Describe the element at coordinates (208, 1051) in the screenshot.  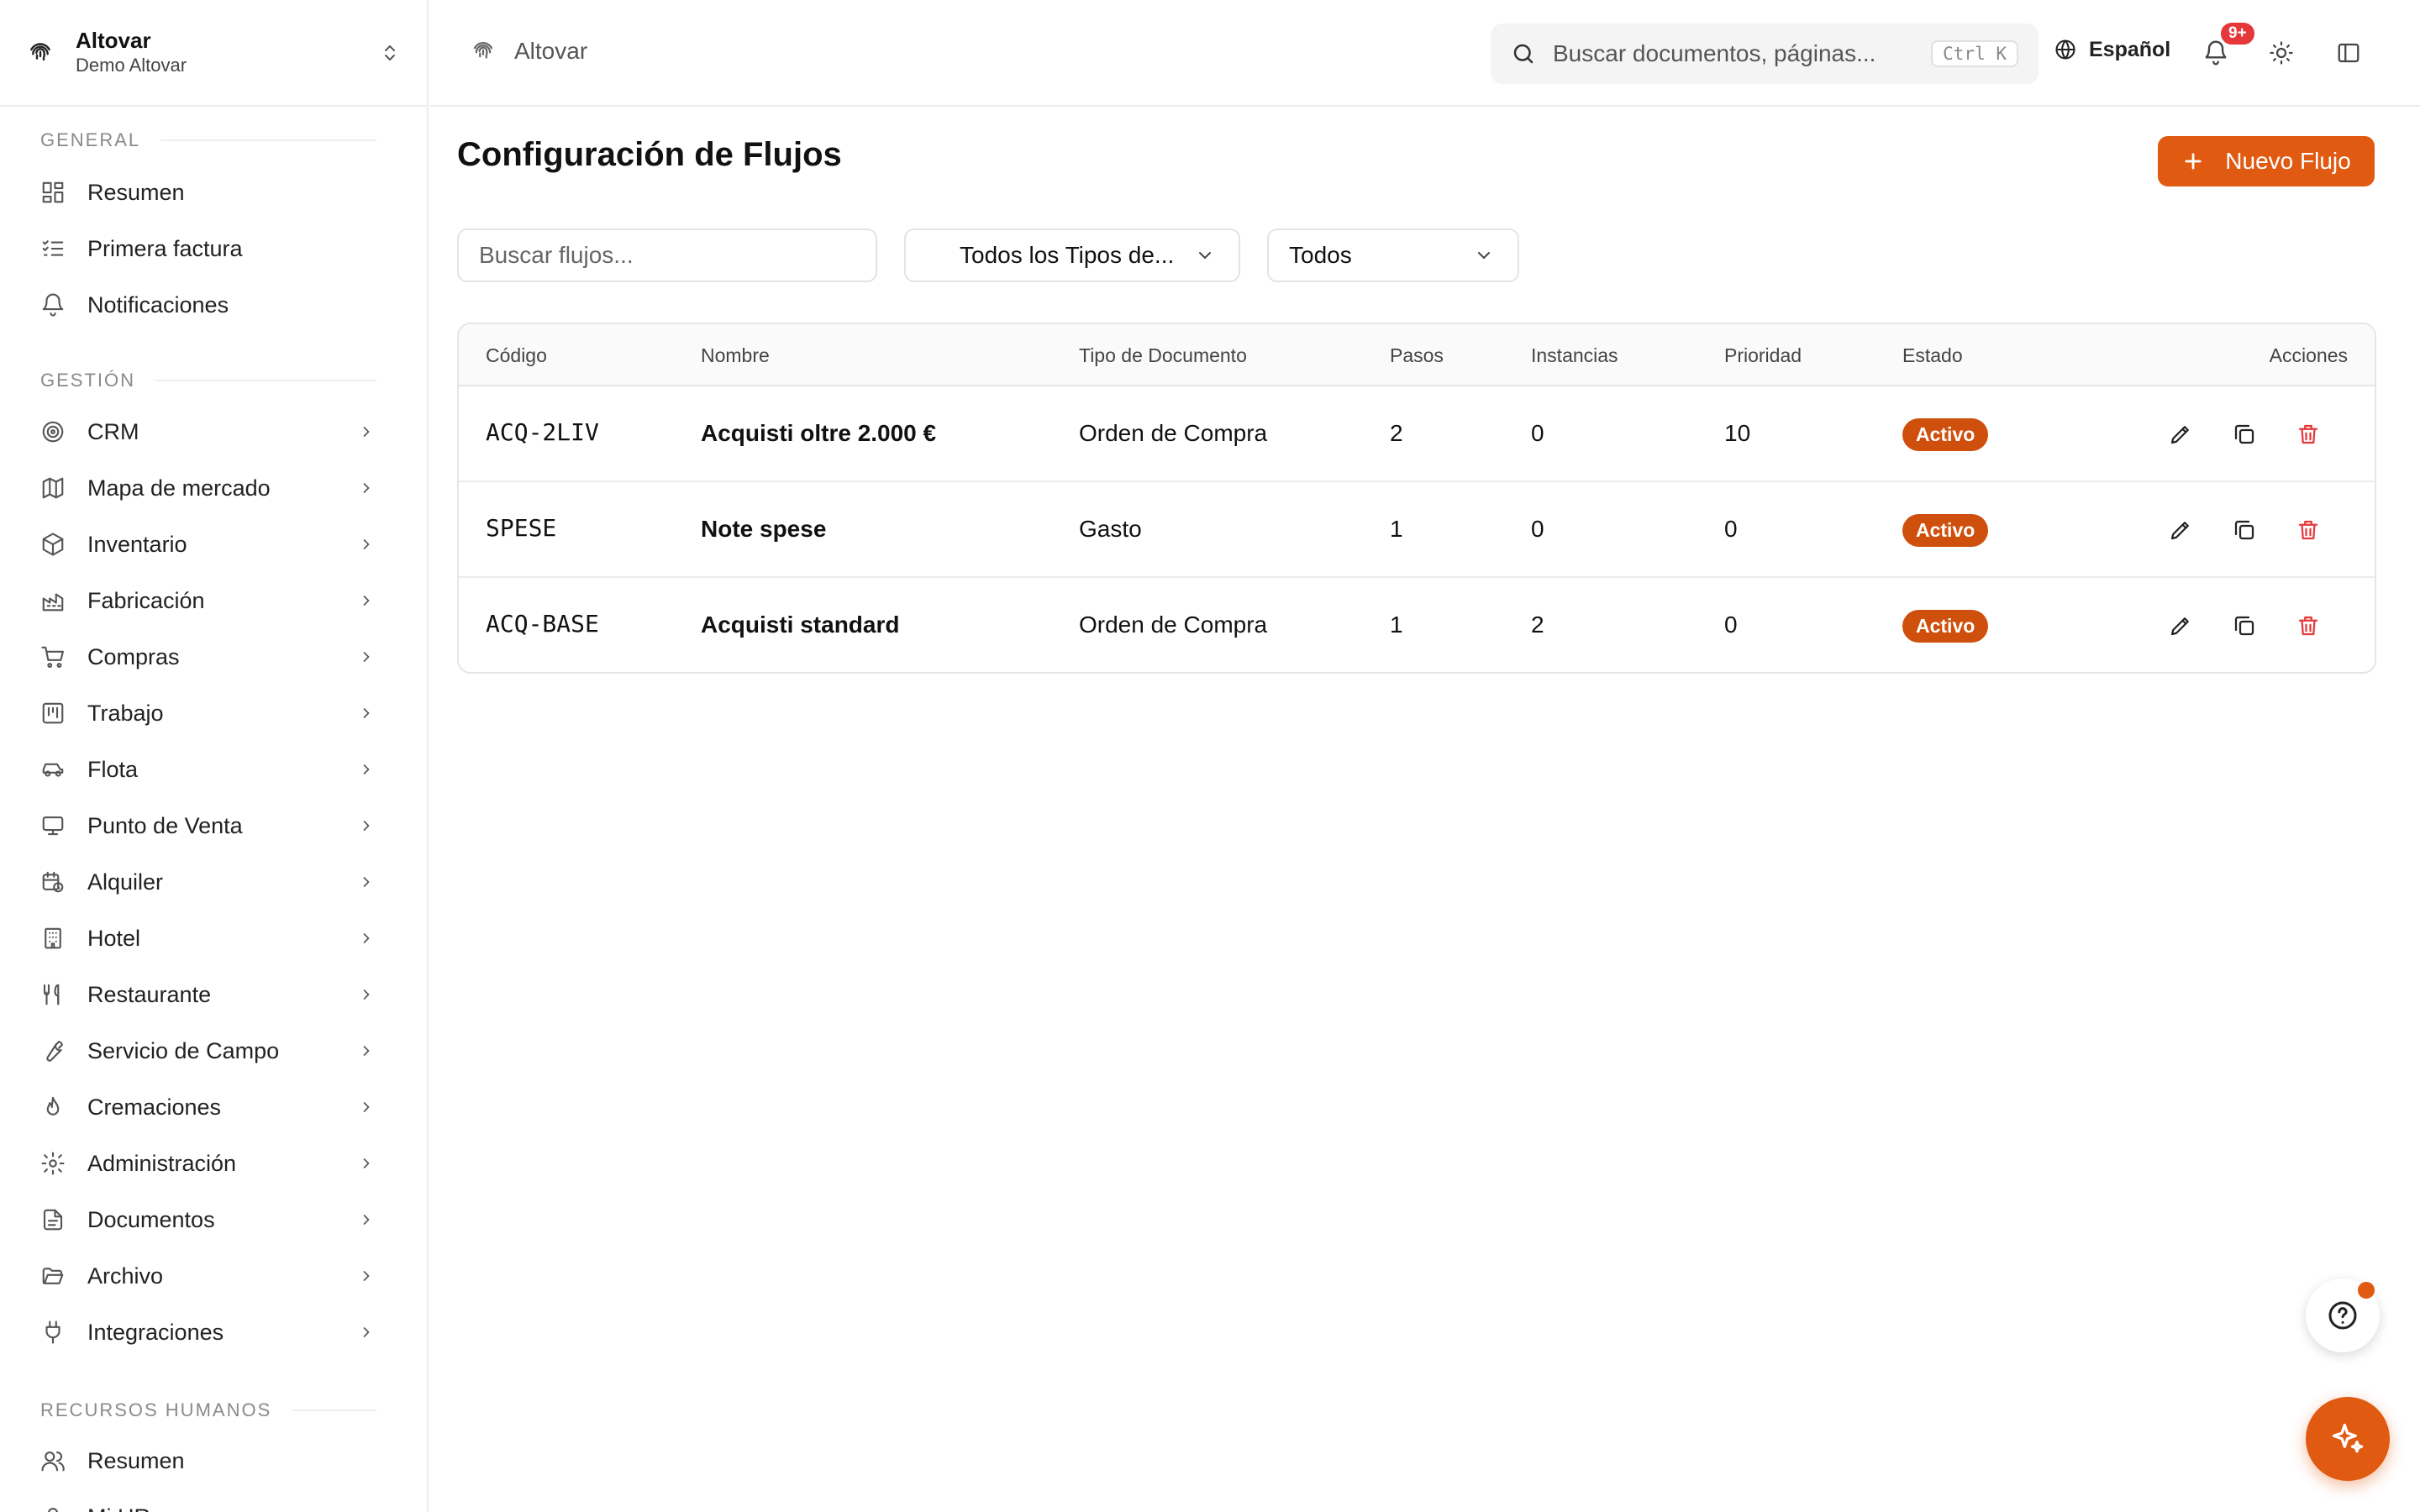
I see `sidebar-item-servicio-de-campo: Servicio de Campo` at that location.